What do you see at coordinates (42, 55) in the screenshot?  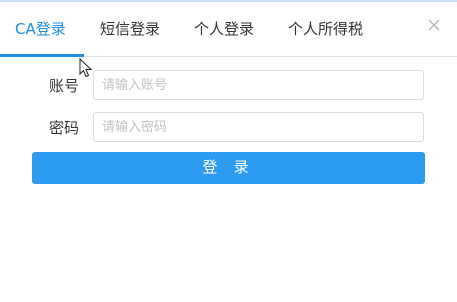 I see `active-tab-indicator` at bounding box center [42, 55].